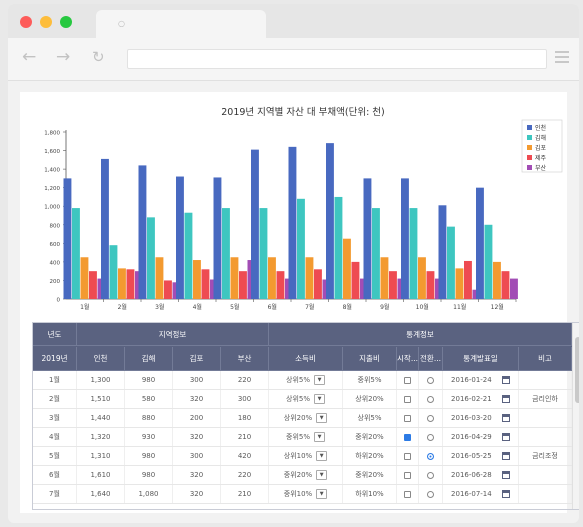 This screenshot has width=583, height=527. What do you see at coordinates (298, 399) in the screenshot?
I see `income-select-value: 상위5%` at bounding box center [298, 399].